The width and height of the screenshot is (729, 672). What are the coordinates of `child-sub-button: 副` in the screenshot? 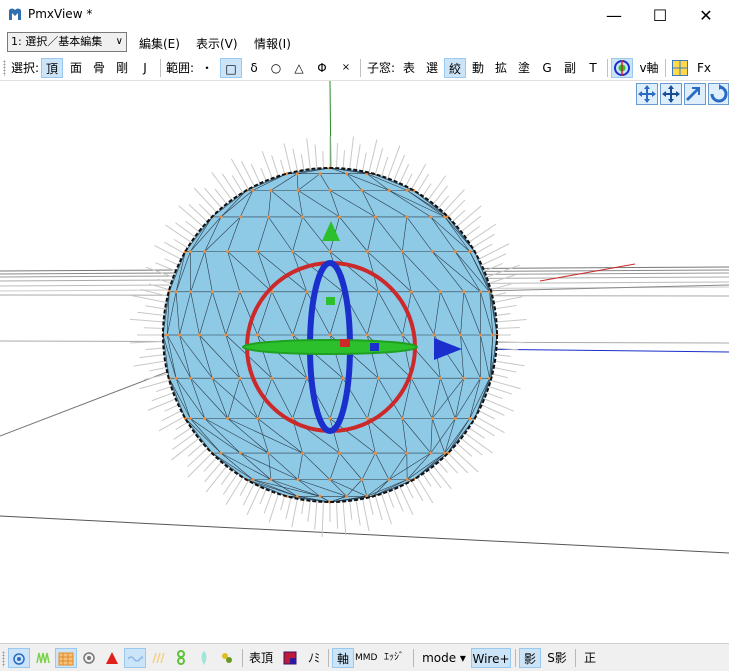 It's located at (570, 68).